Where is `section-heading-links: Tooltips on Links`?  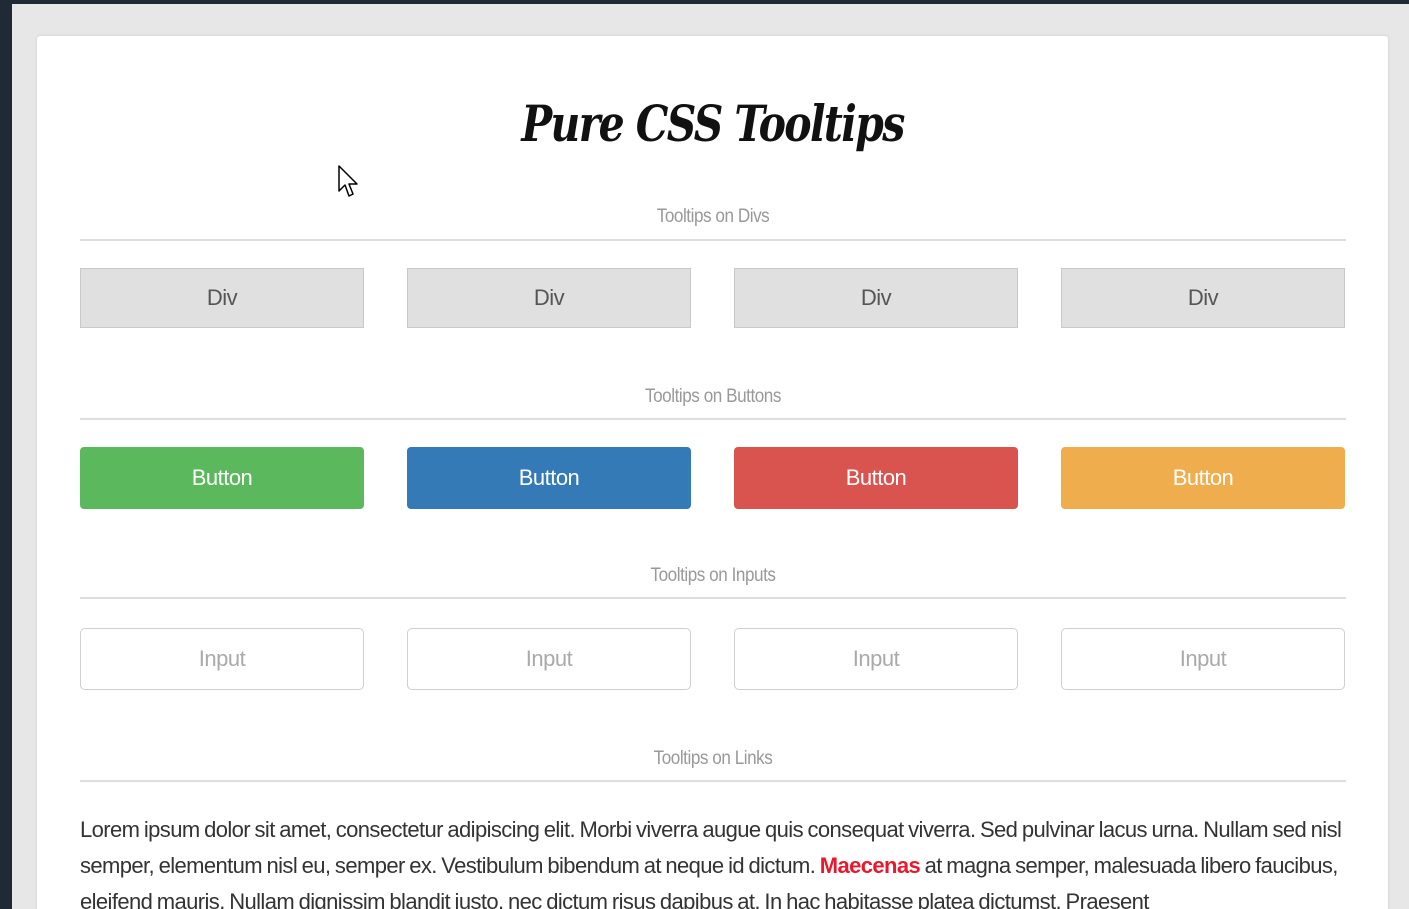 section-heading-links: Tooltips on Links is located at coordinates (713, 758).